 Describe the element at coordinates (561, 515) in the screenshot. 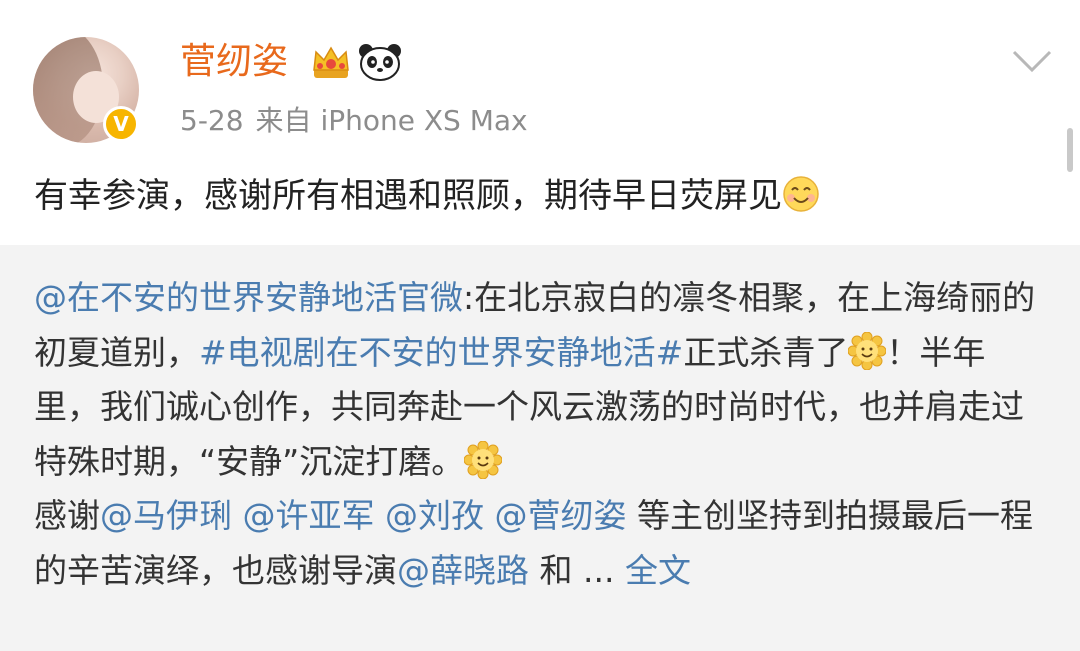

I see `mention-link: @菅纫姿` at that location.